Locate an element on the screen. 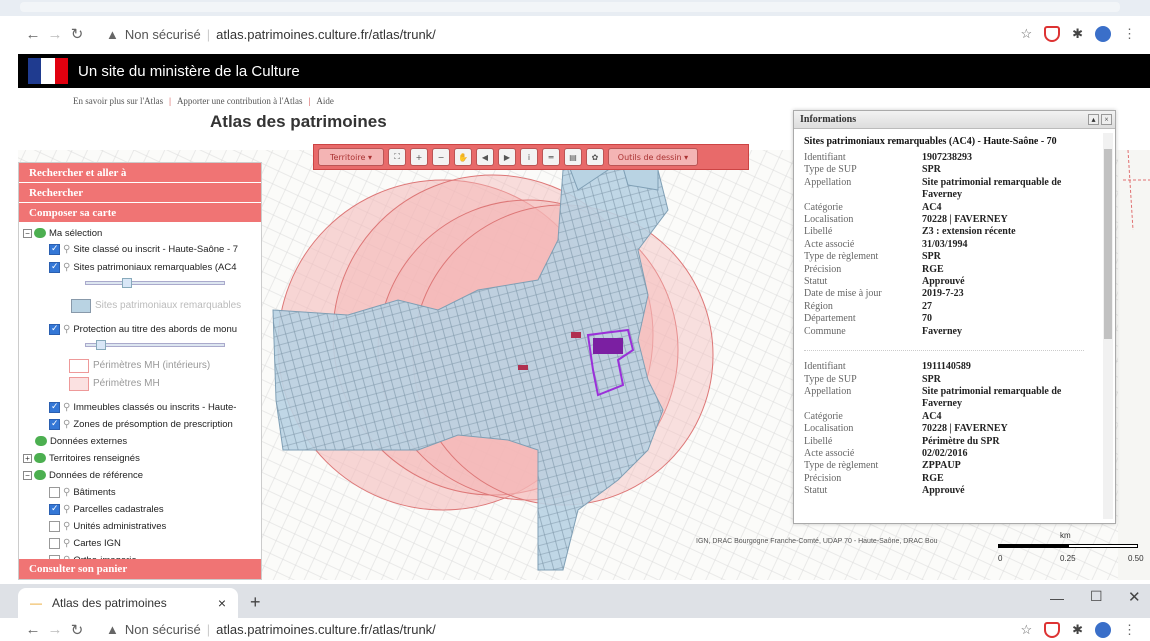  layer-unites: ⚲ Unités administratives is located at coordinates (107, 526).